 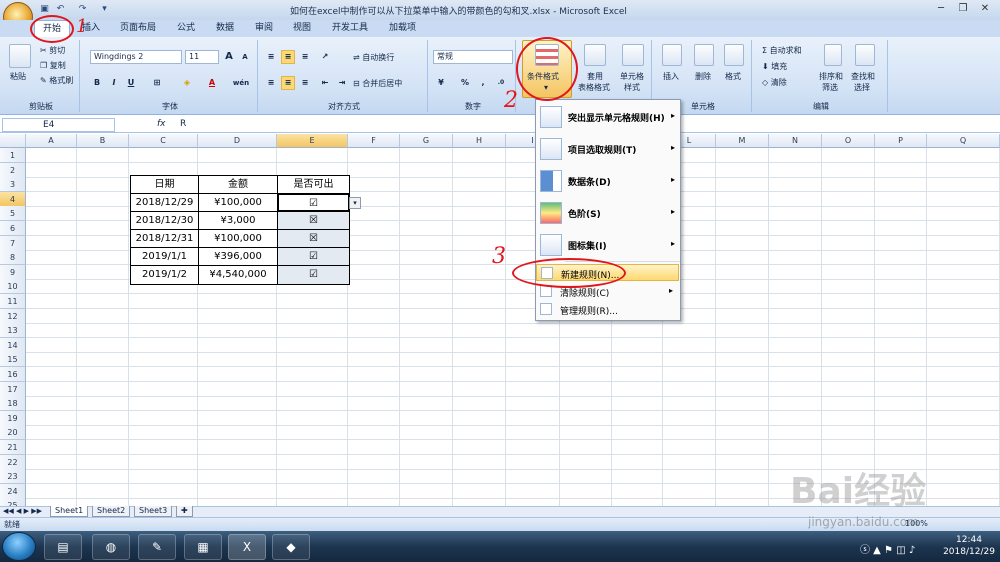 What do you see at coordinates (13, 389) in the screenshot?
I see `row-header: 17` at bounding box center [13, 389].